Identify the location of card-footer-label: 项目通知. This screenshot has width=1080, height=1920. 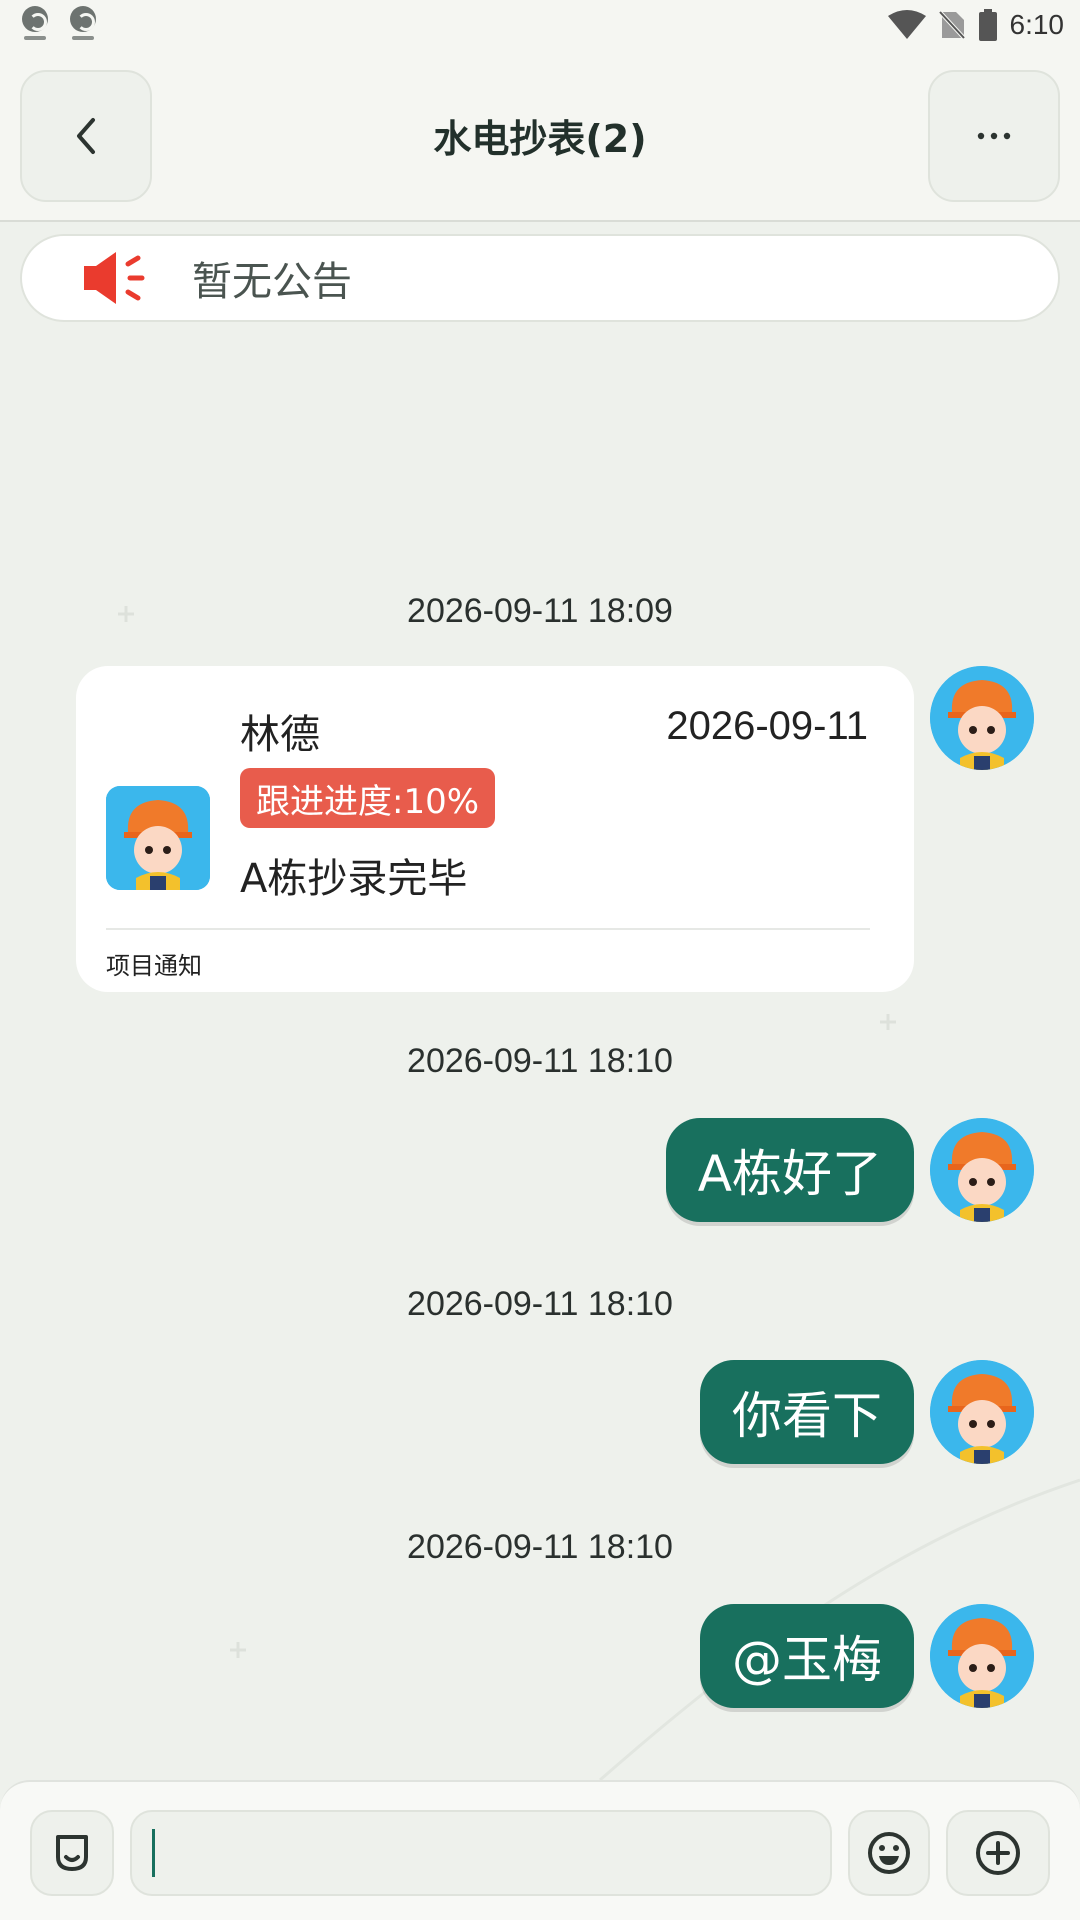
(154, 966).